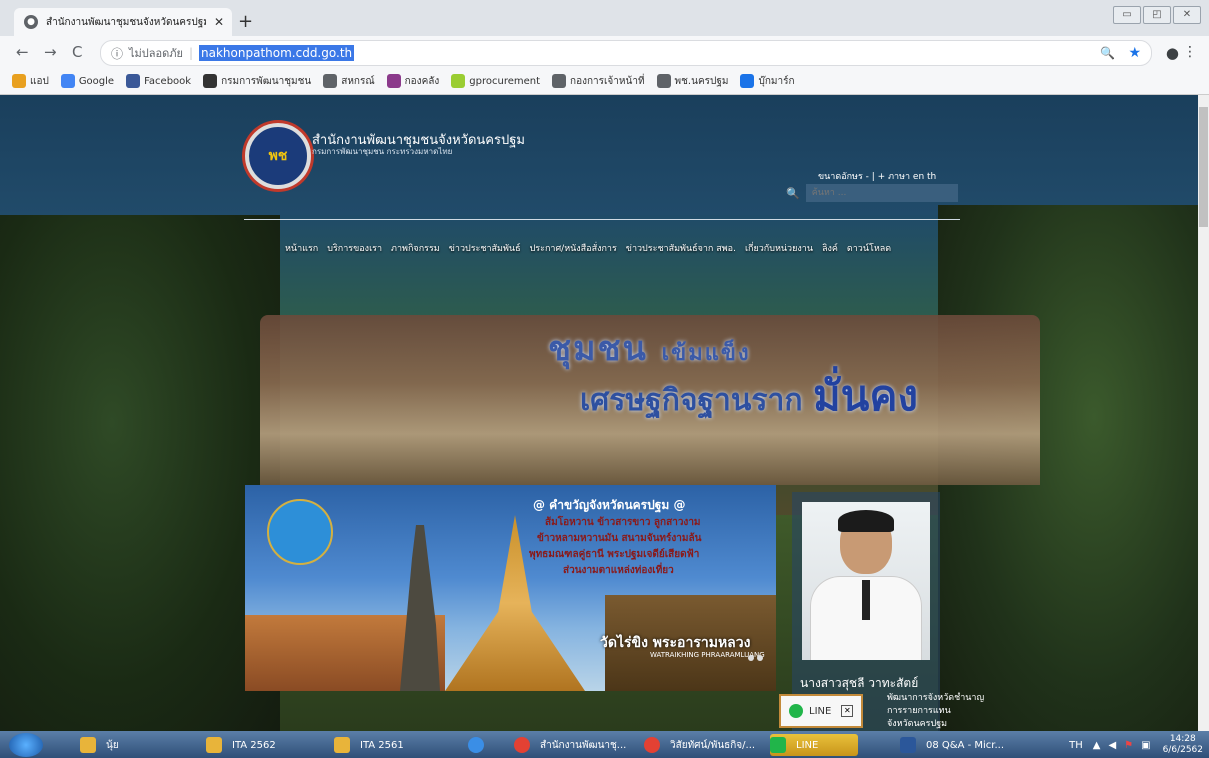  Describe the element at coordinates (1136, 745) in the screenshot. I see `system-tray: TH ▲ ◀ ⚑ ▣ 14:28 6/6/2562` at that location.